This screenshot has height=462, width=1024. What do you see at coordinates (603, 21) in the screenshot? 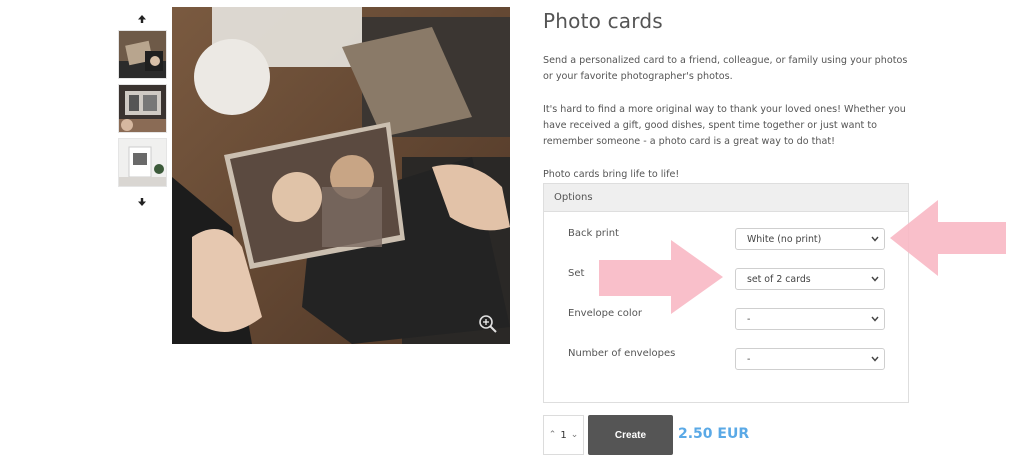
I see `page-title: Photo cards` at bounding box center [603, 21].